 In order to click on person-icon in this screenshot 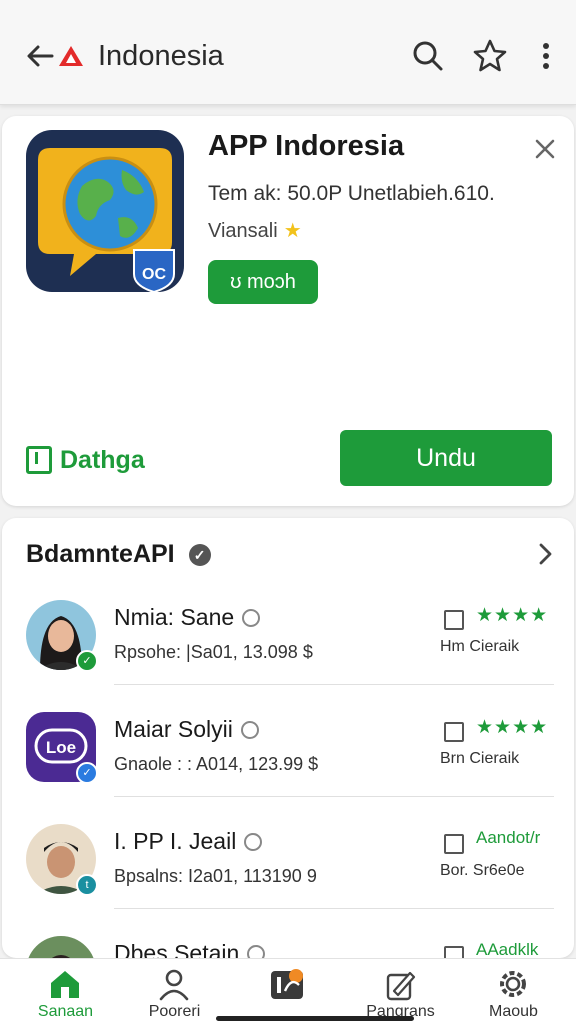, I will do `click(174, 985)`.